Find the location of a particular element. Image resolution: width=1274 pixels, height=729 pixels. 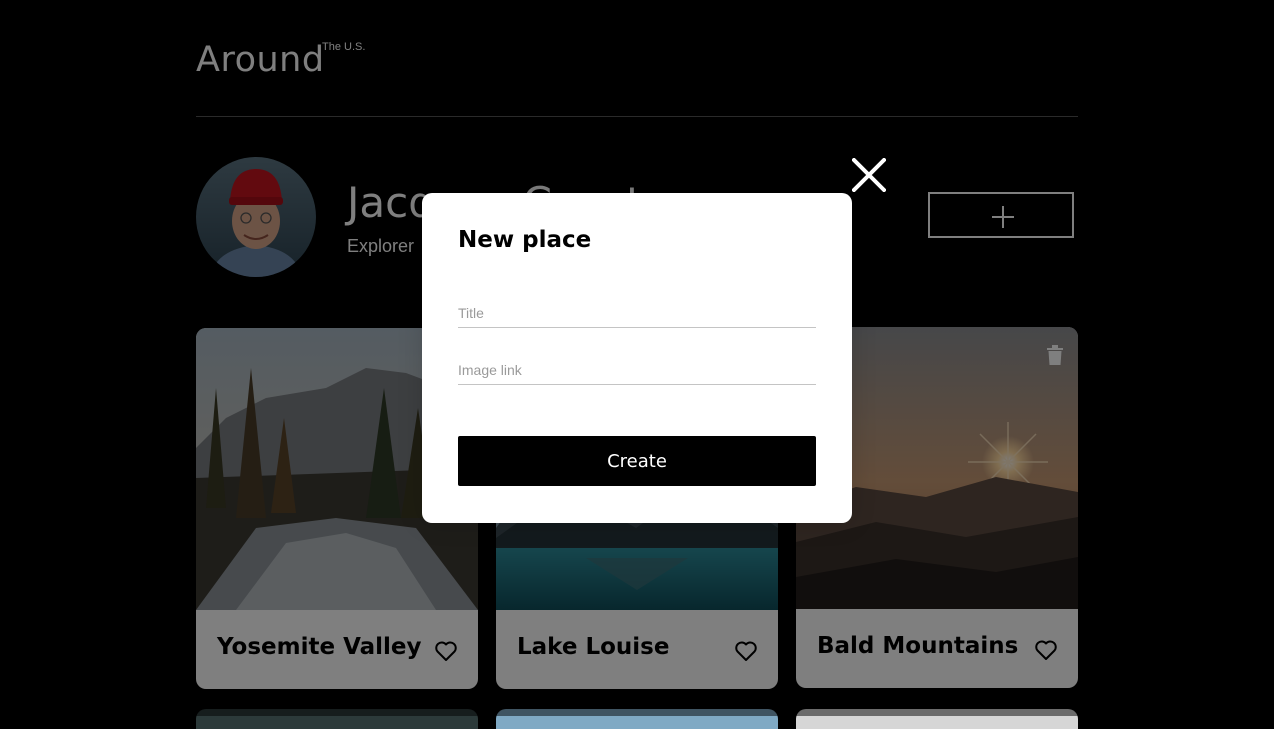

image-link-input is located at coordinates (637, 370).